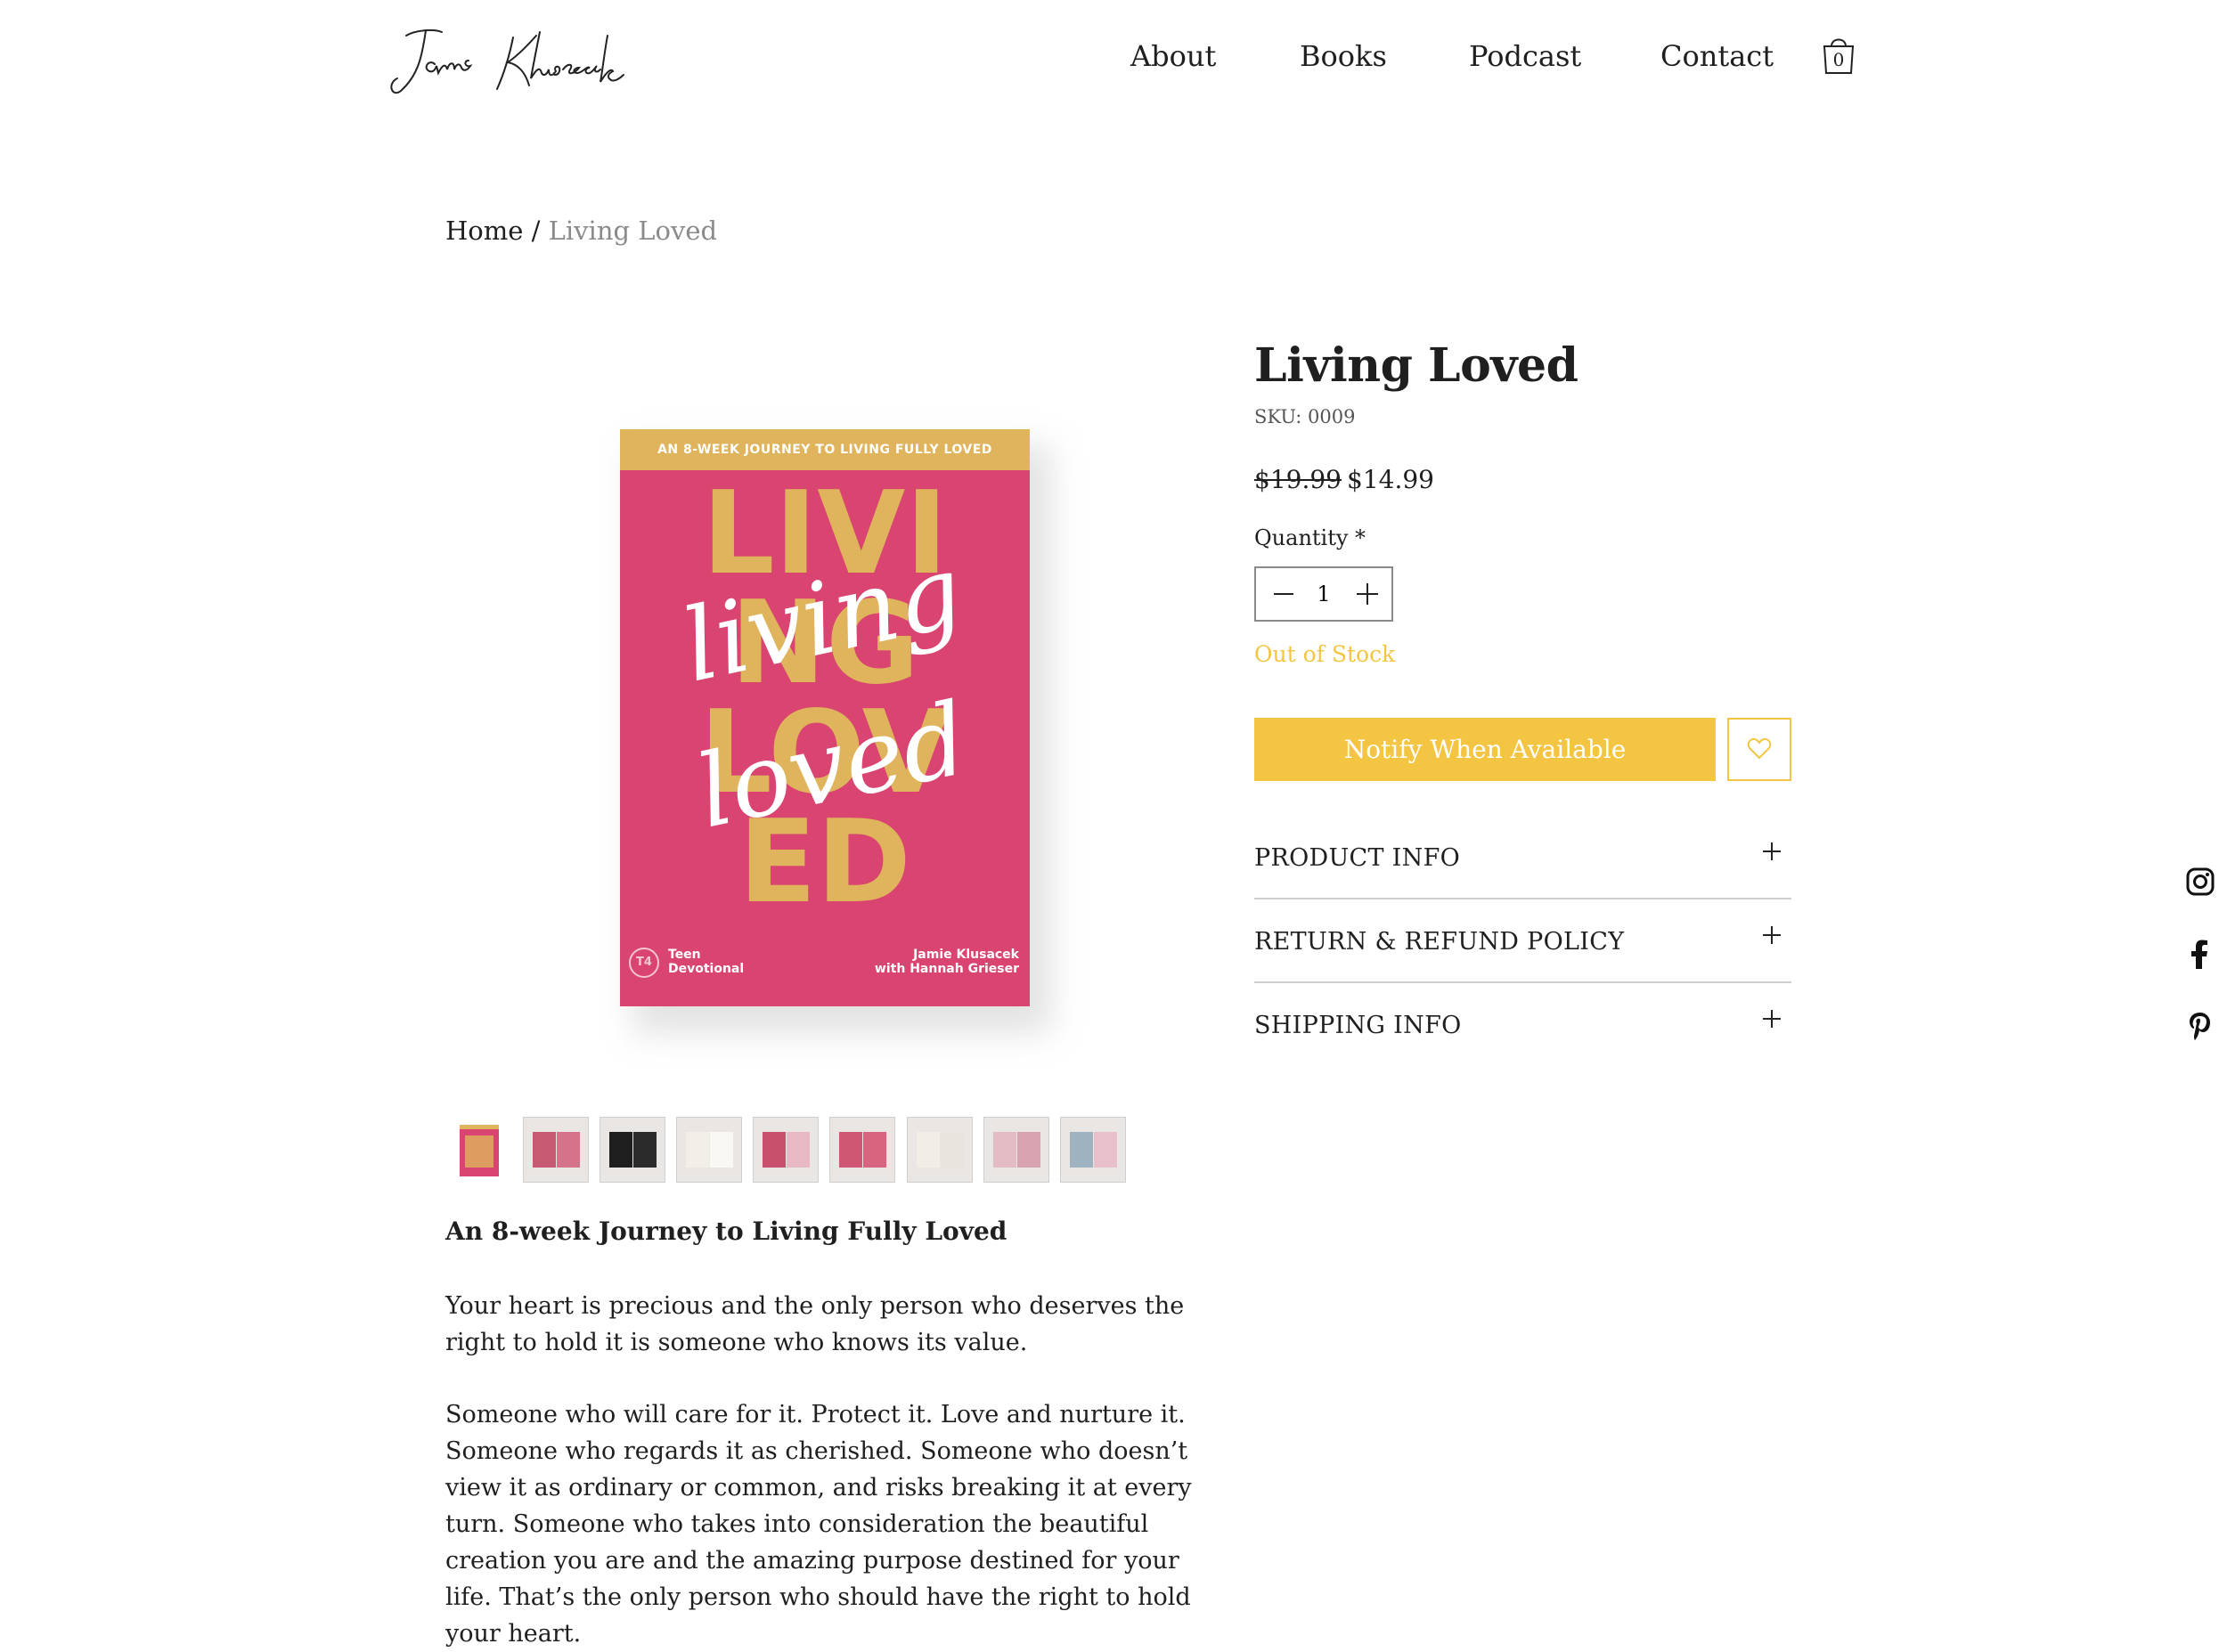  I want to click on cover-label-line-2: Devotional, so click(706, 969).